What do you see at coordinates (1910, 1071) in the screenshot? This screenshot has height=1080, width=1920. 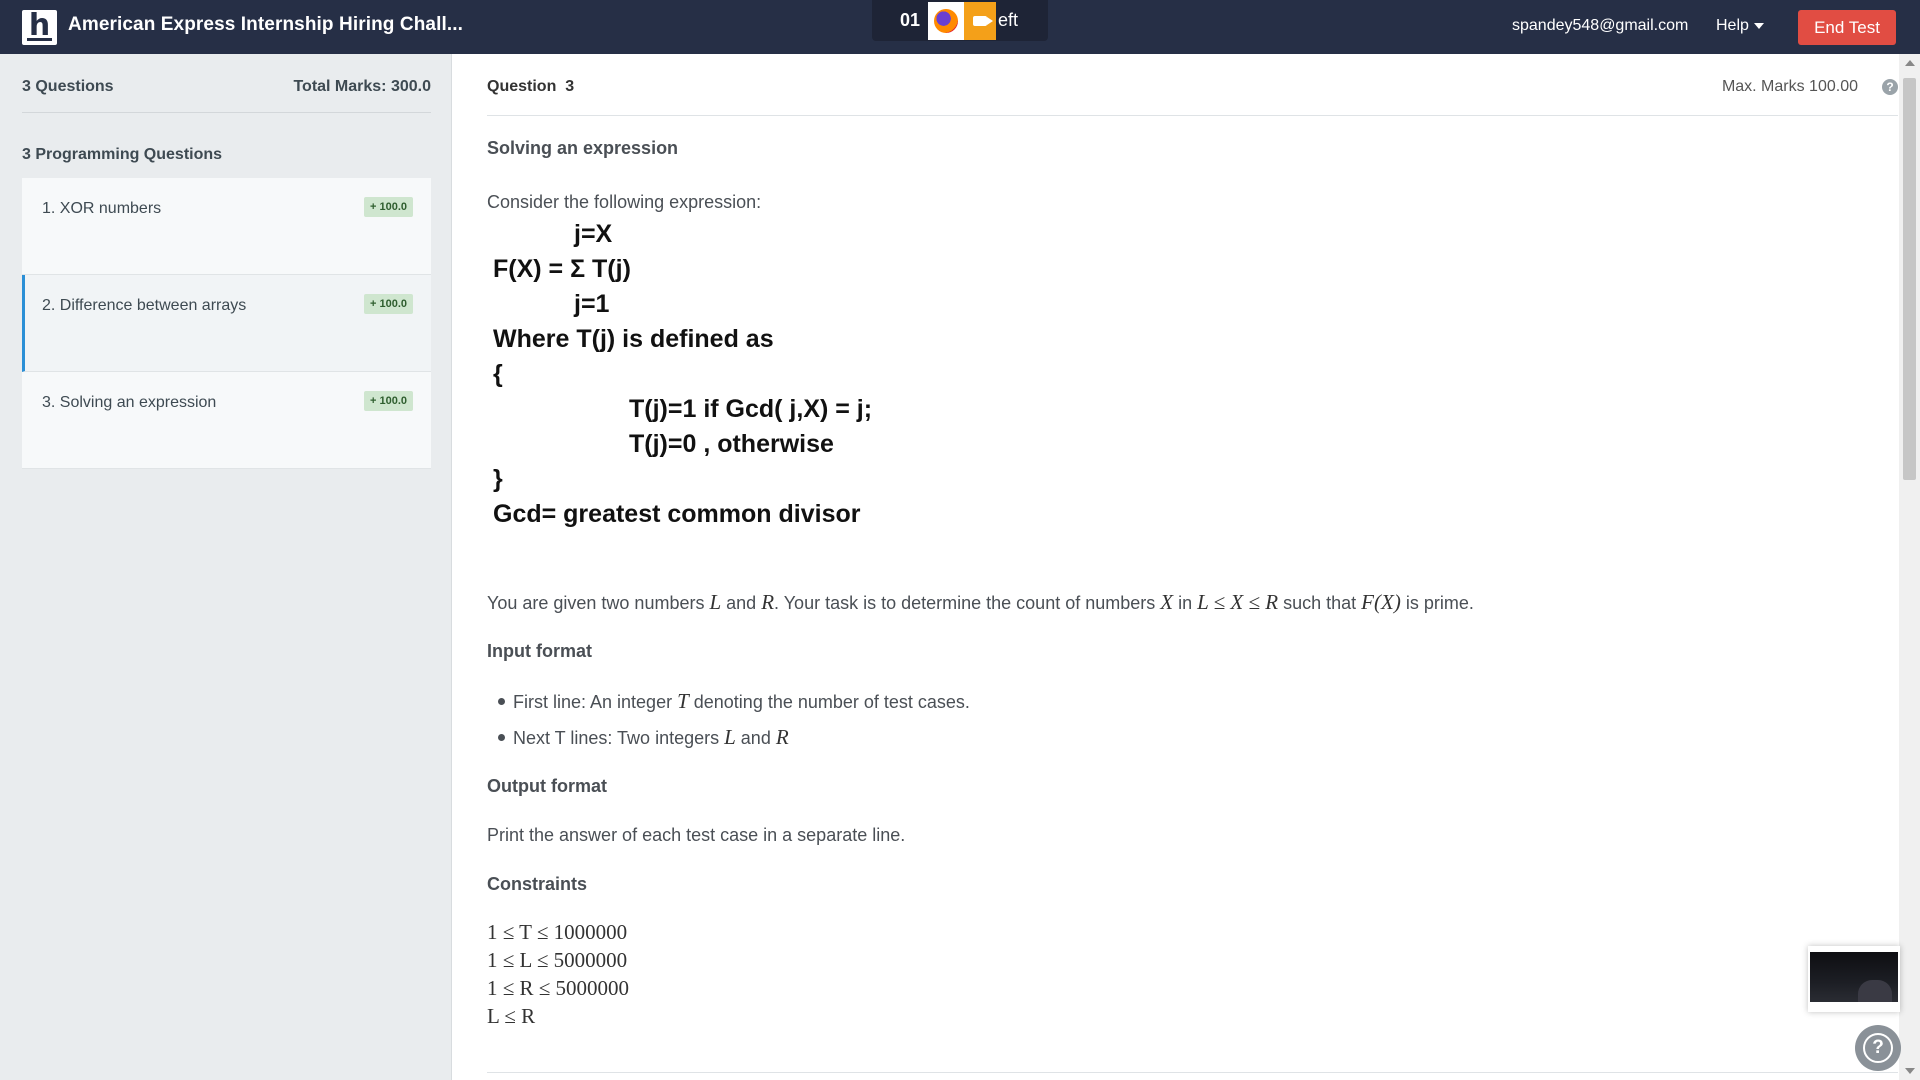 I see `scroll-down-icon` at bounding box center [1910, 1071].